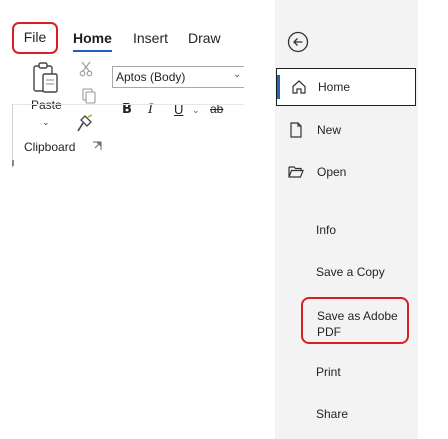 The image size is (448, 439). I want to click on underline-chevron-down-icon: ⌄, so click(196, 110).